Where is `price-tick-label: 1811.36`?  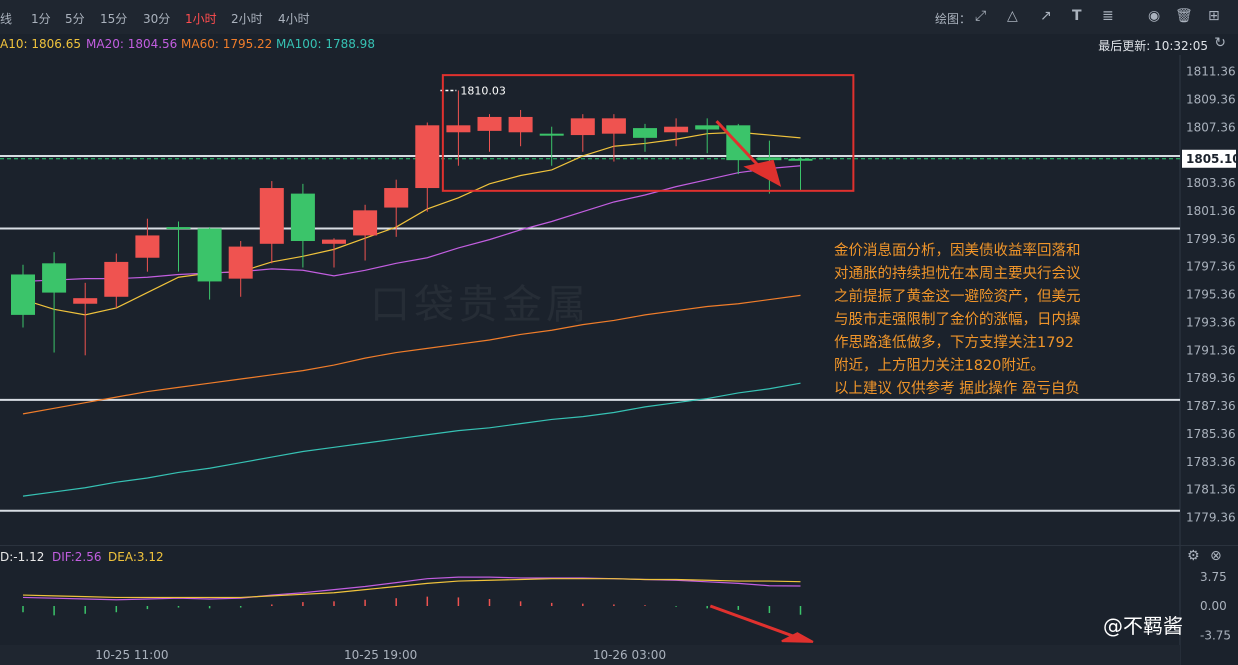 price-tick-label: 1811.36 is located at coordinates (1211, 72).